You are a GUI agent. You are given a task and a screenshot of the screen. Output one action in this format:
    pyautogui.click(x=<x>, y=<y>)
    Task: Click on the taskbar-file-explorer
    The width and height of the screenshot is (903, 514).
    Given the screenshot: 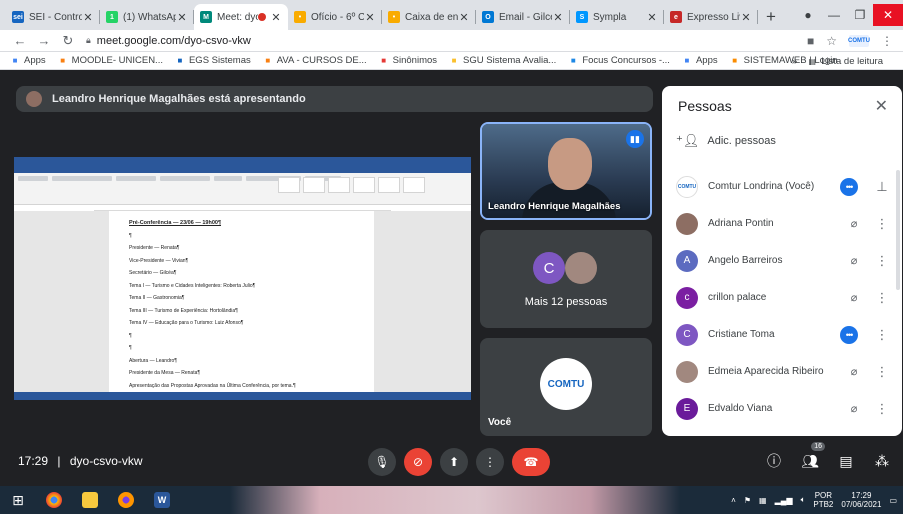 What is the action you would take?
    pyautogui.click(x=90, y=500)
    